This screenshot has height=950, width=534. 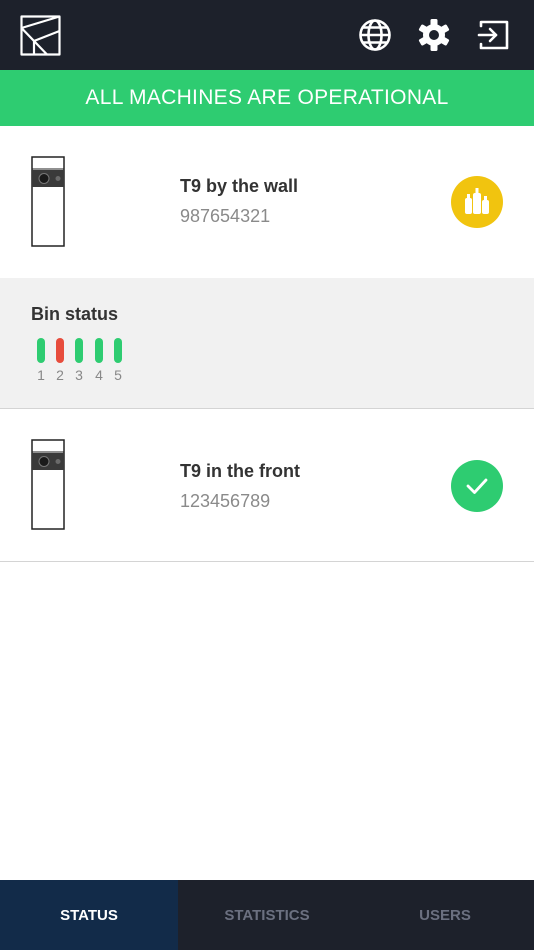 I want to click on status-banner: ALL MACHINES ARE OPERATIONAL, so click(x=267, y=98).